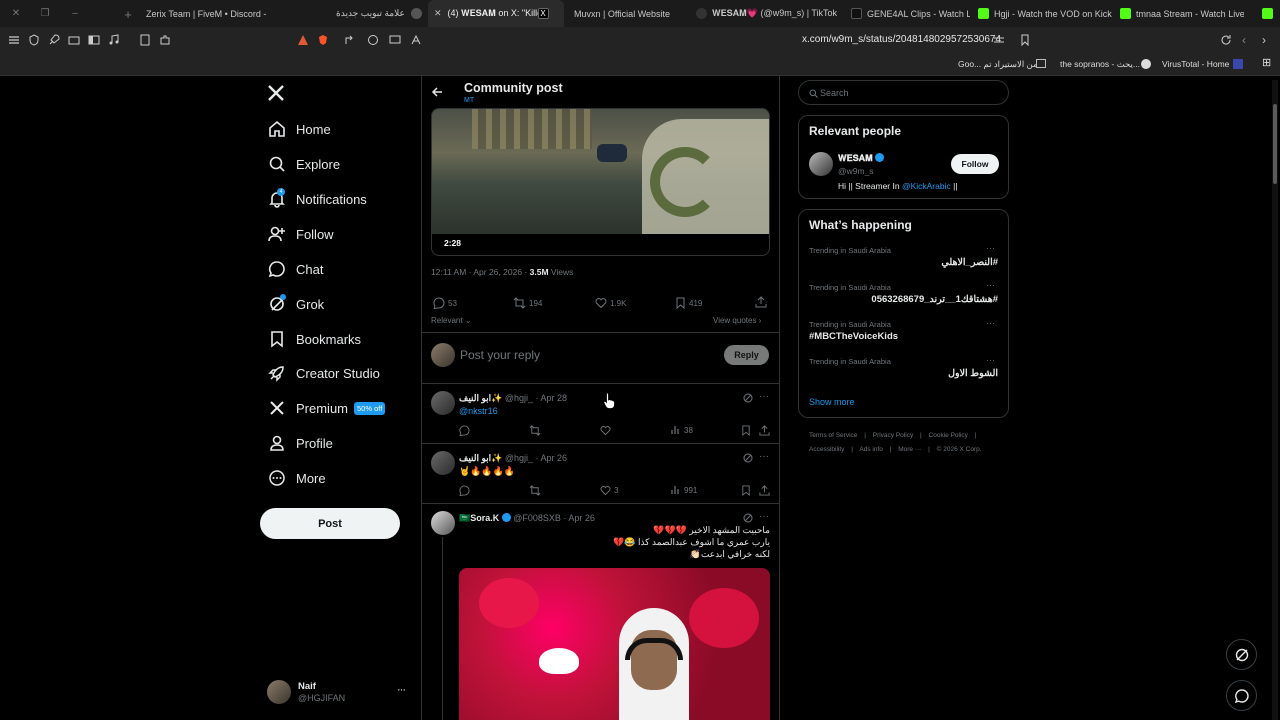 The image size is (1280, 720). What do you see at coordinates (1244, 40) in the screenshot?
I see `back-icon: ‹` at bounding box center [1244, 40].